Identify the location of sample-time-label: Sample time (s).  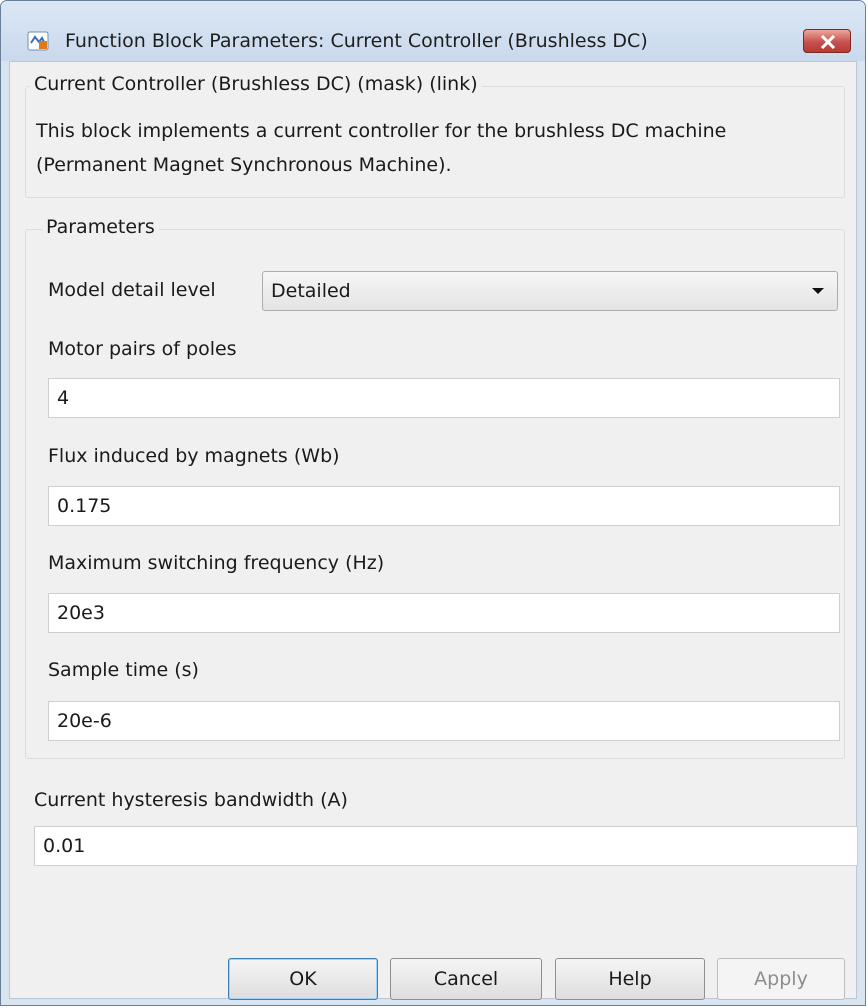
(123, 670).